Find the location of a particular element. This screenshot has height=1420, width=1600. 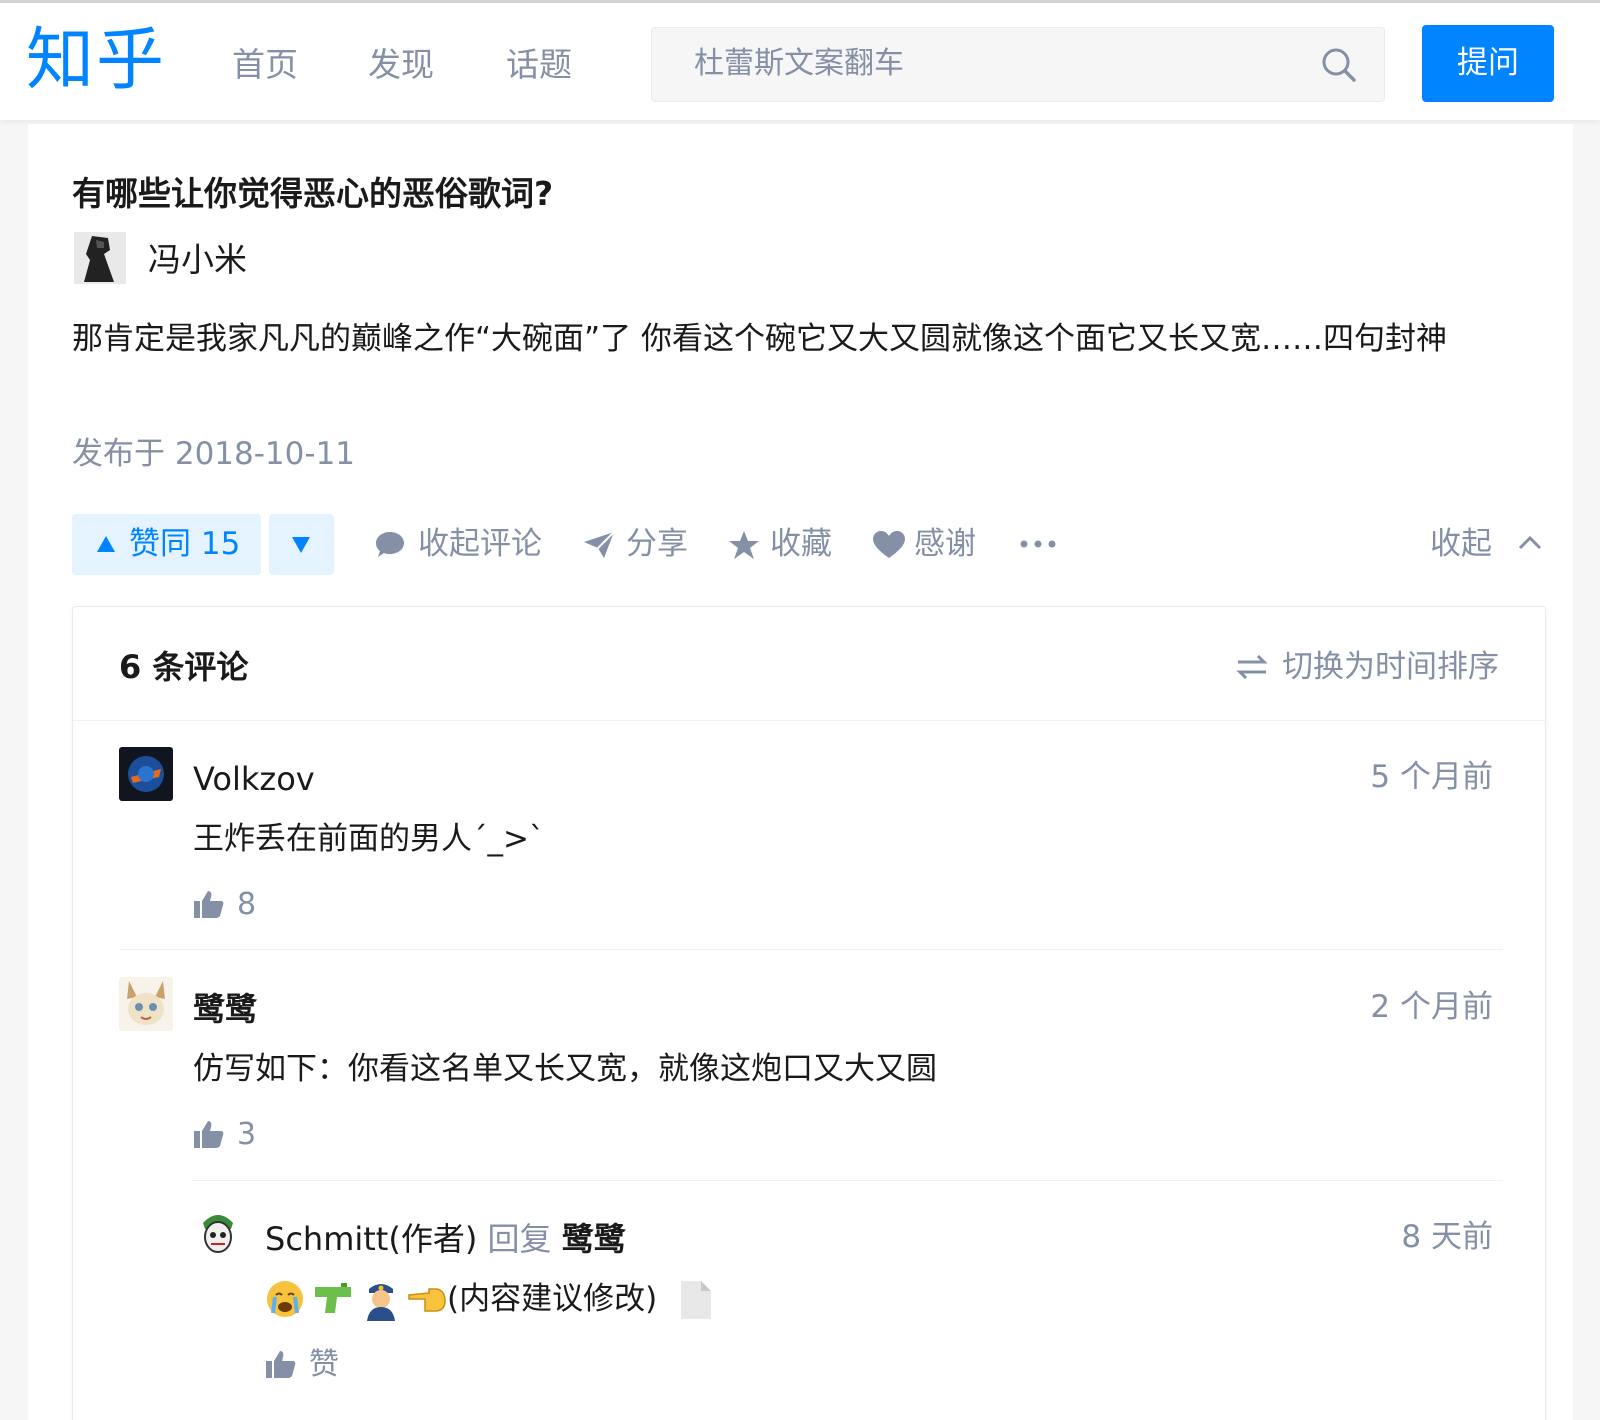

paper-plane-icon is located at coordinates (599, 544).